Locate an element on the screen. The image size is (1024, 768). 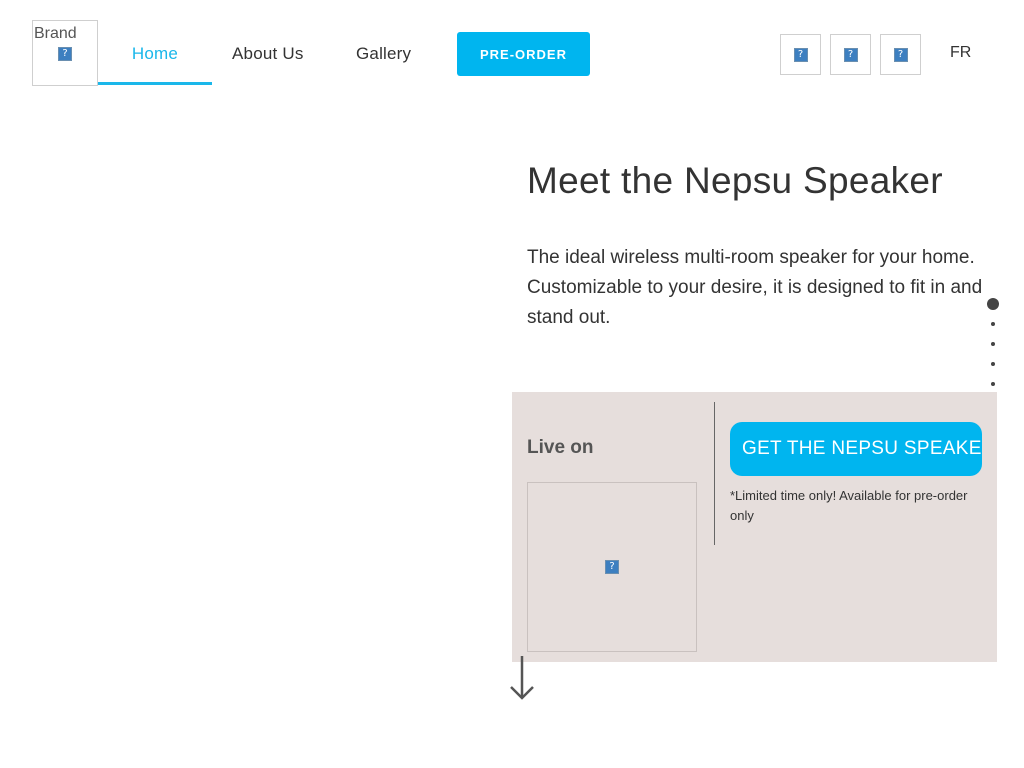
language-switch: FR is located at coordinates (960, 53).